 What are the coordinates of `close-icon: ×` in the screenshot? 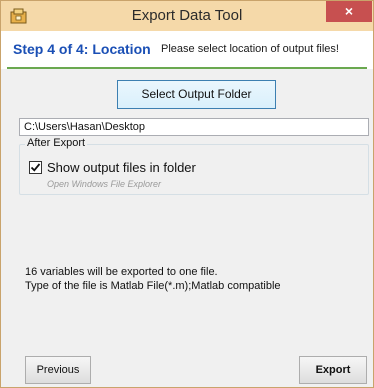 It's located at (349, 11).